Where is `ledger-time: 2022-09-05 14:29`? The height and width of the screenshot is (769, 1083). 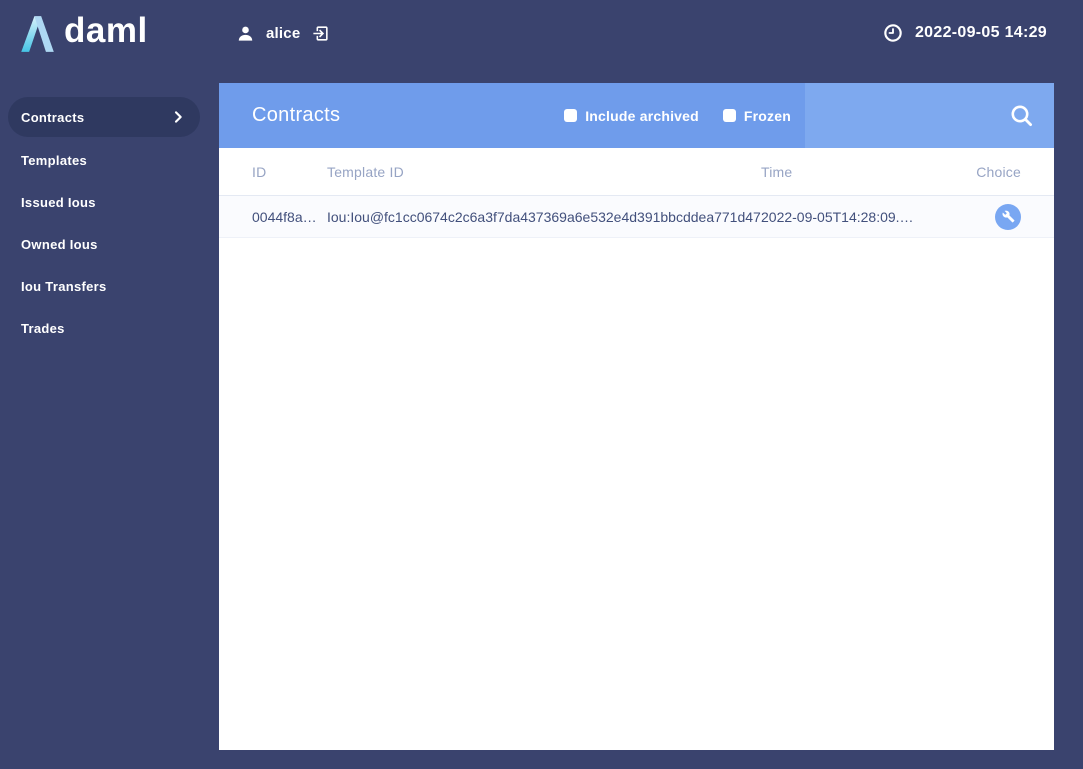 ledger-time: 2022-09-05 14:29 is located at coordinates (965, 33).